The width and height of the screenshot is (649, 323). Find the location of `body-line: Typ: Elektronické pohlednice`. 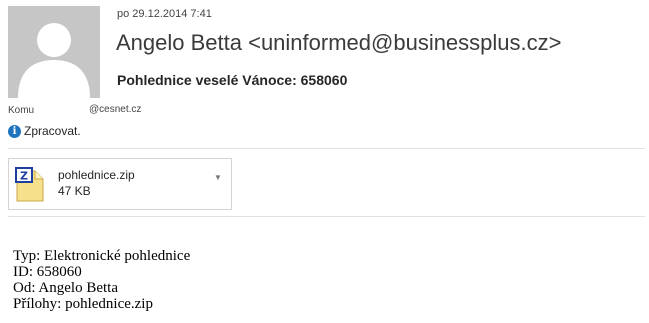

body-line: Typ: Elektronické pohlednice is located at coordinates (102, 256).